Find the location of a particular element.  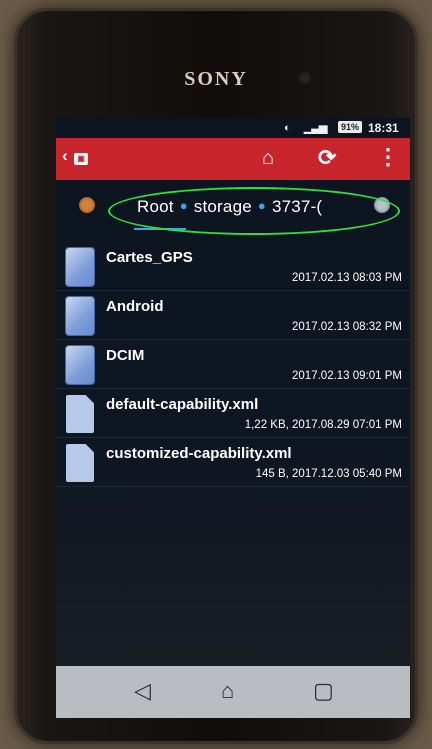

battery-indicator: 91% is located at coordinates (350, 127).